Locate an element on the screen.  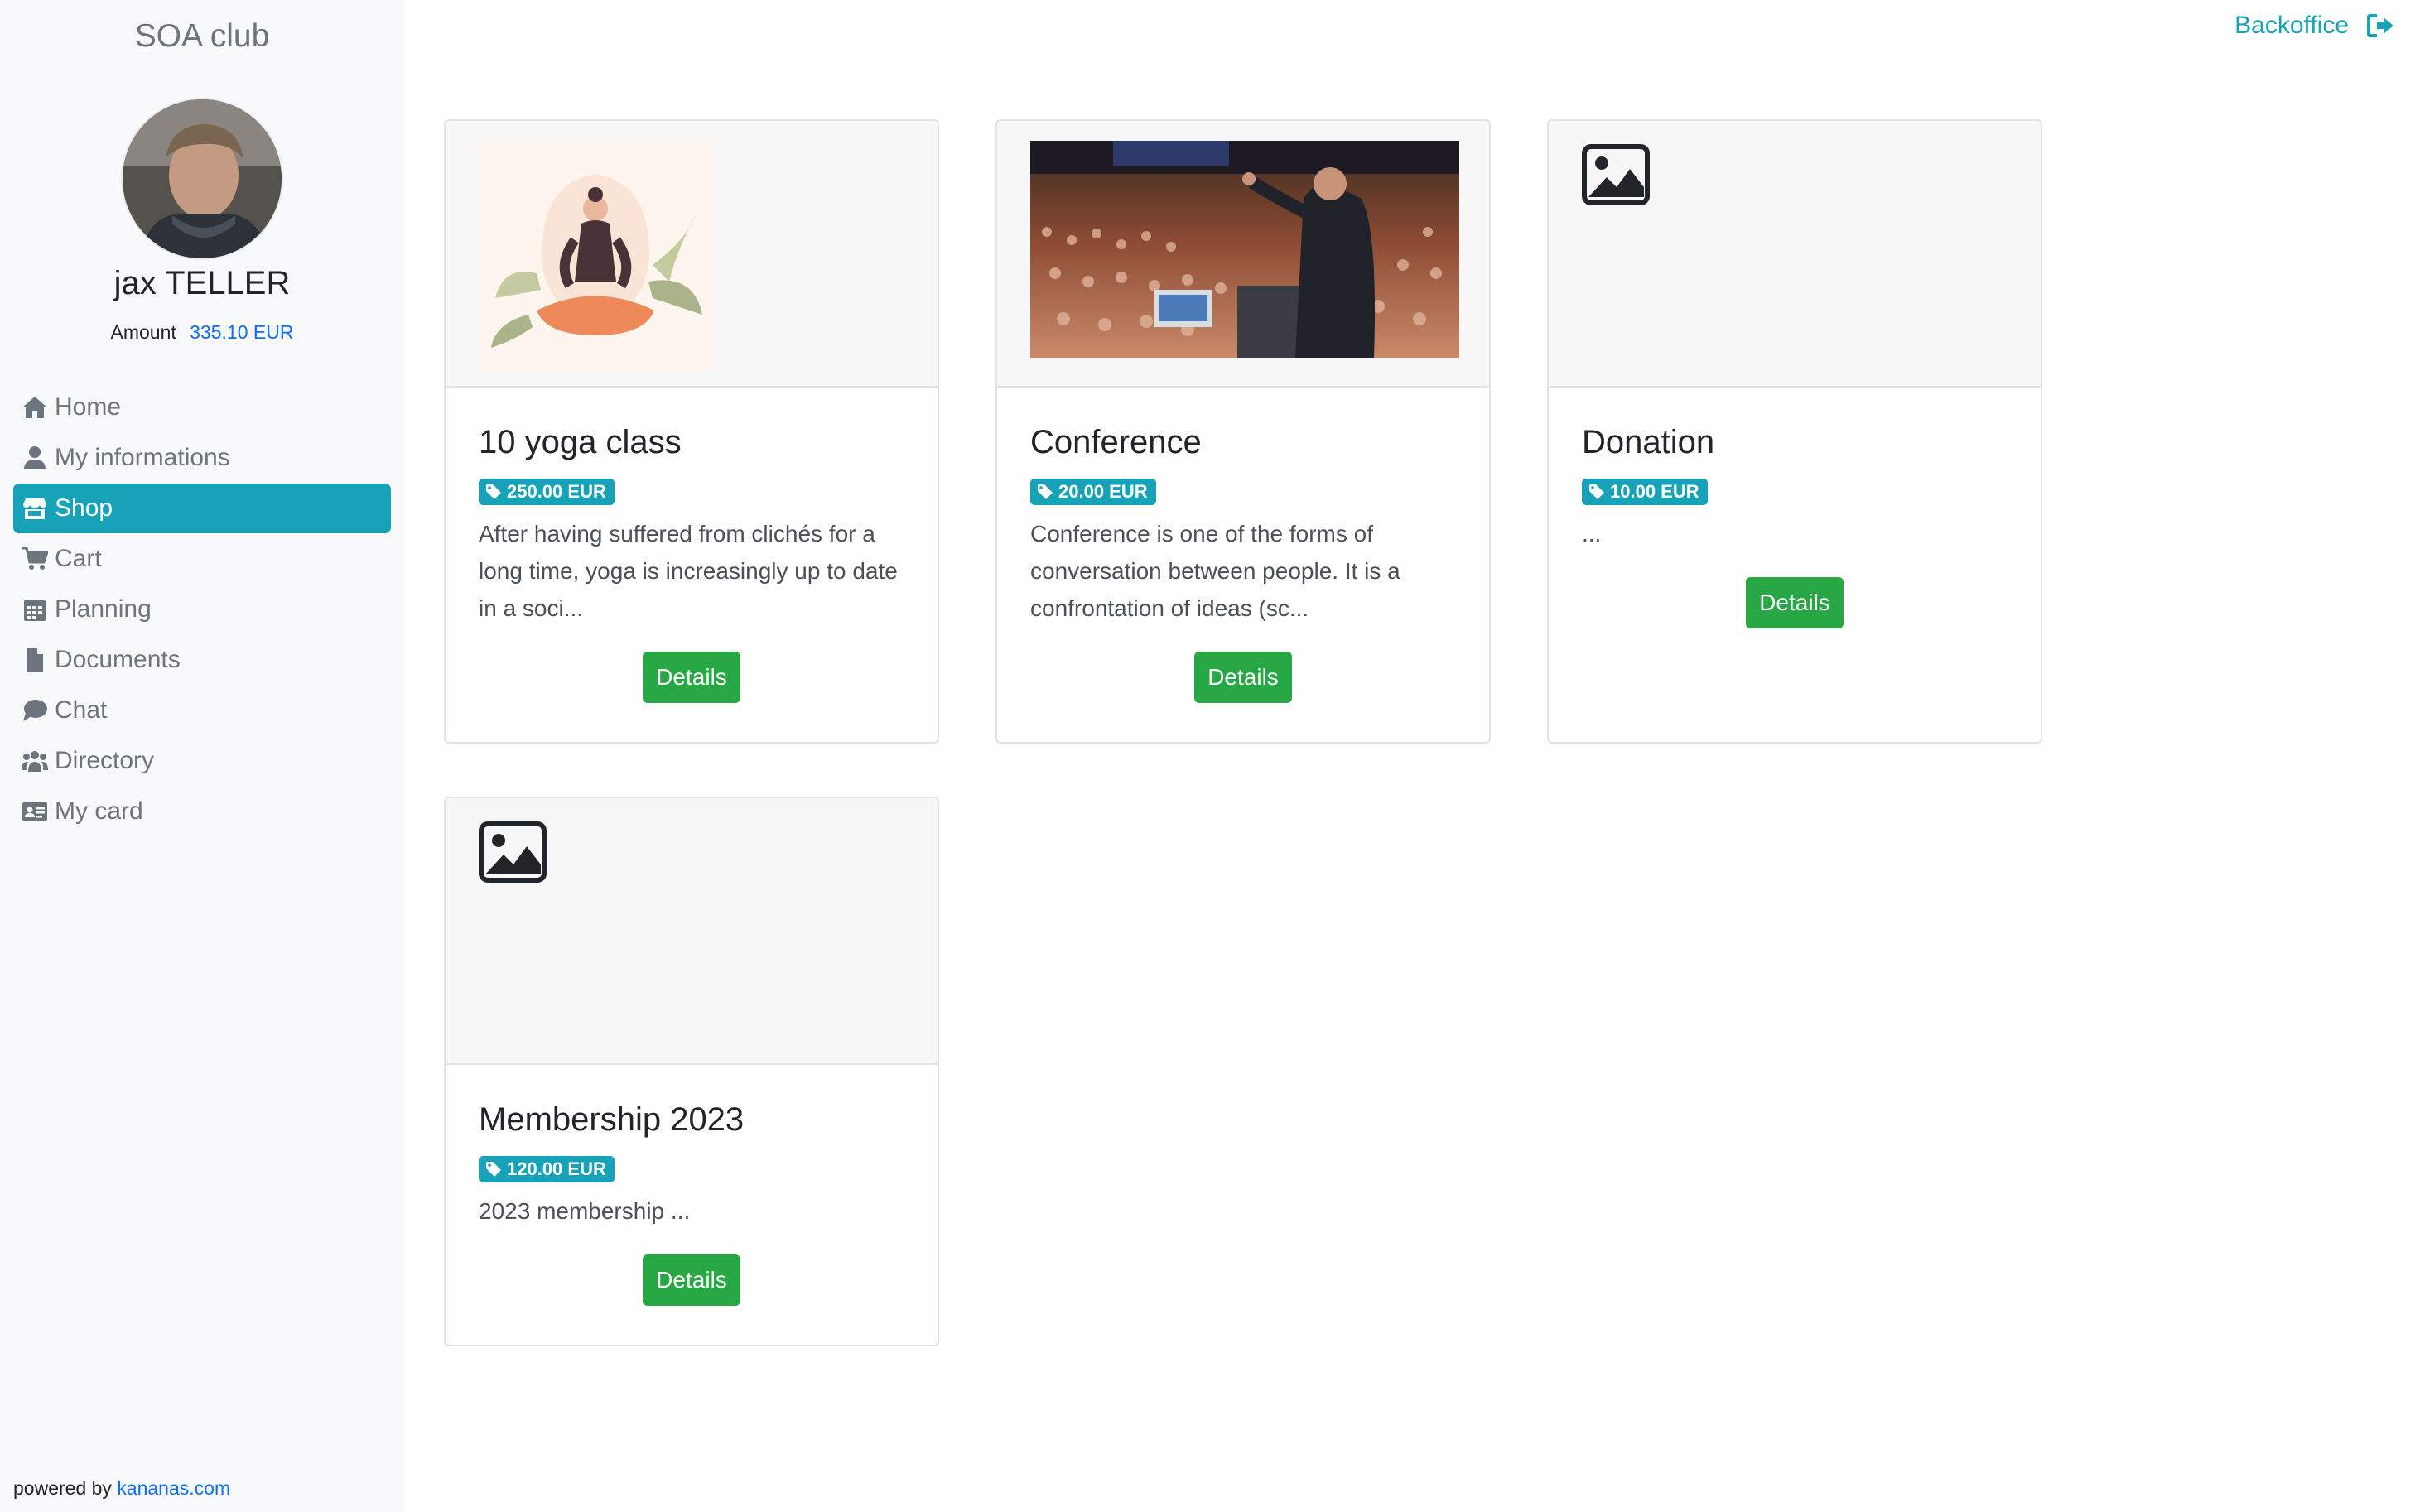
sidebar-item-documents: Documents is located at coordinates (202, 660).